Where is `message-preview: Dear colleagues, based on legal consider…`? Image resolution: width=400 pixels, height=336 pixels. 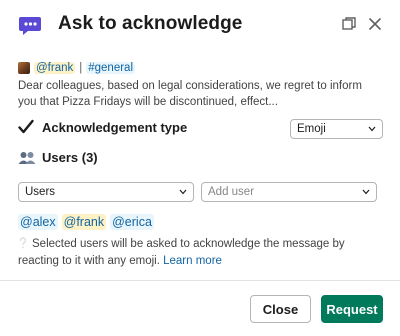
message-preview: Dear colleagues, based on legal consider… is located at coordinates (190, 94).